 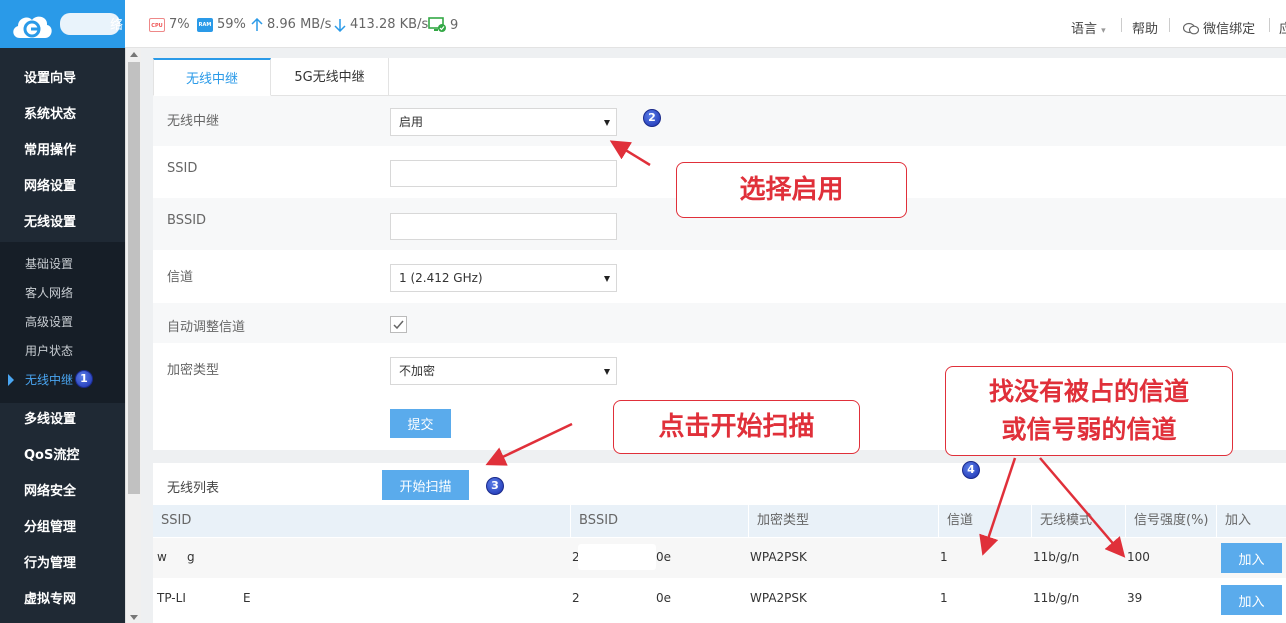 I want to click on step-badge-2: 2, so click(x=652, y=118).